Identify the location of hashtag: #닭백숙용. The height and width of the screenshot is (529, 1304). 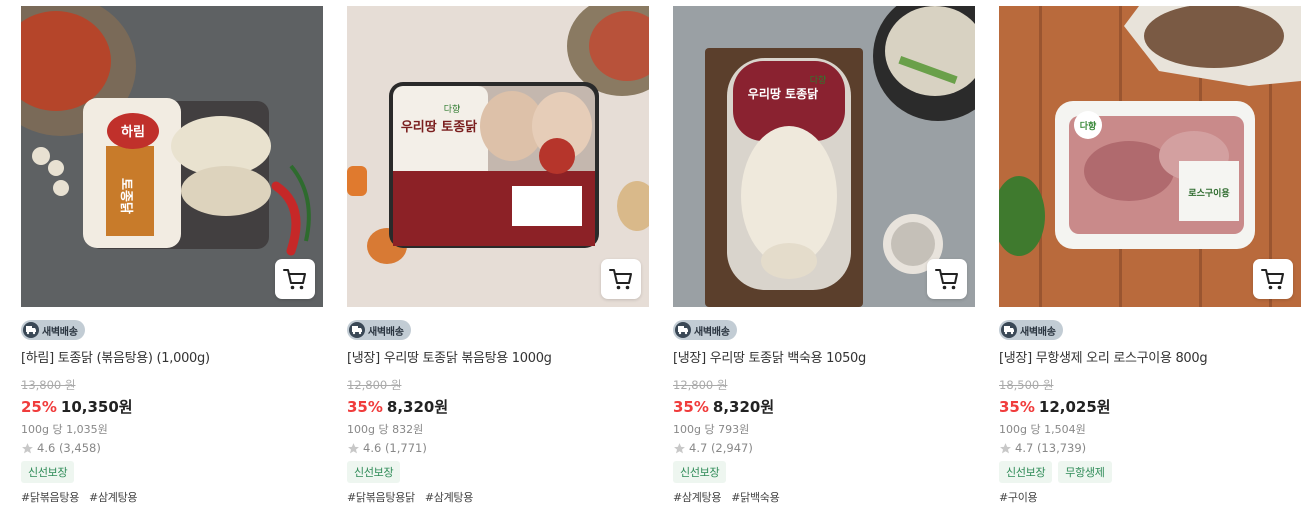
(755, 497).